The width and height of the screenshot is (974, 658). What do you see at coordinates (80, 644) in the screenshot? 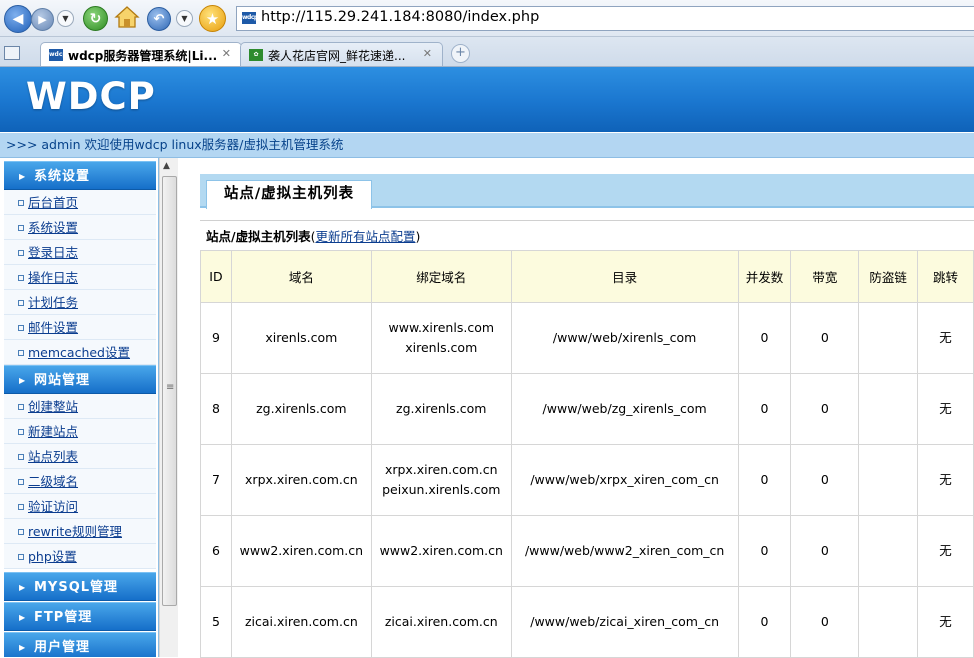
I see `sidebar-section-users: ▶ 用户管理` at bounding box center [80, 644].